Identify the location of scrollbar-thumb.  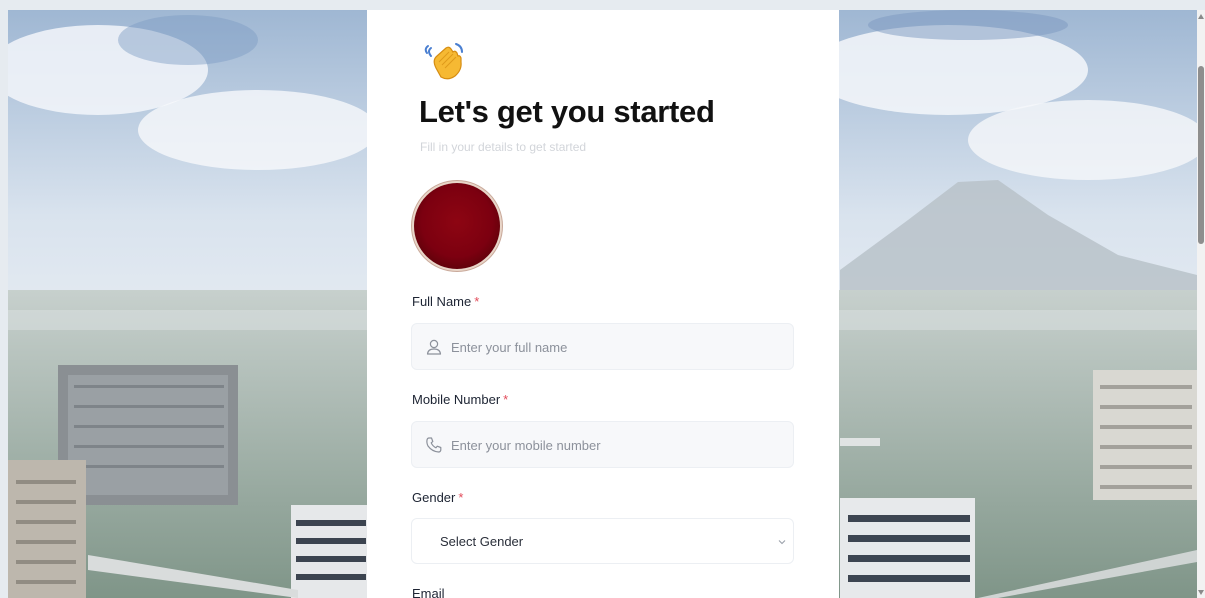
(1201, 155).